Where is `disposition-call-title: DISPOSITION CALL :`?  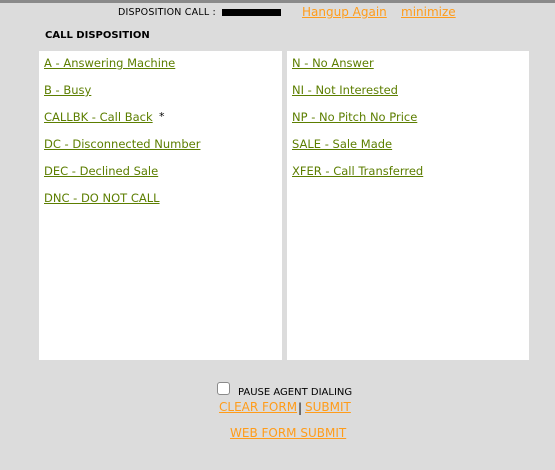 disposition-call-title: DISPOSITION CALL : is located at coordinates (167, 12).